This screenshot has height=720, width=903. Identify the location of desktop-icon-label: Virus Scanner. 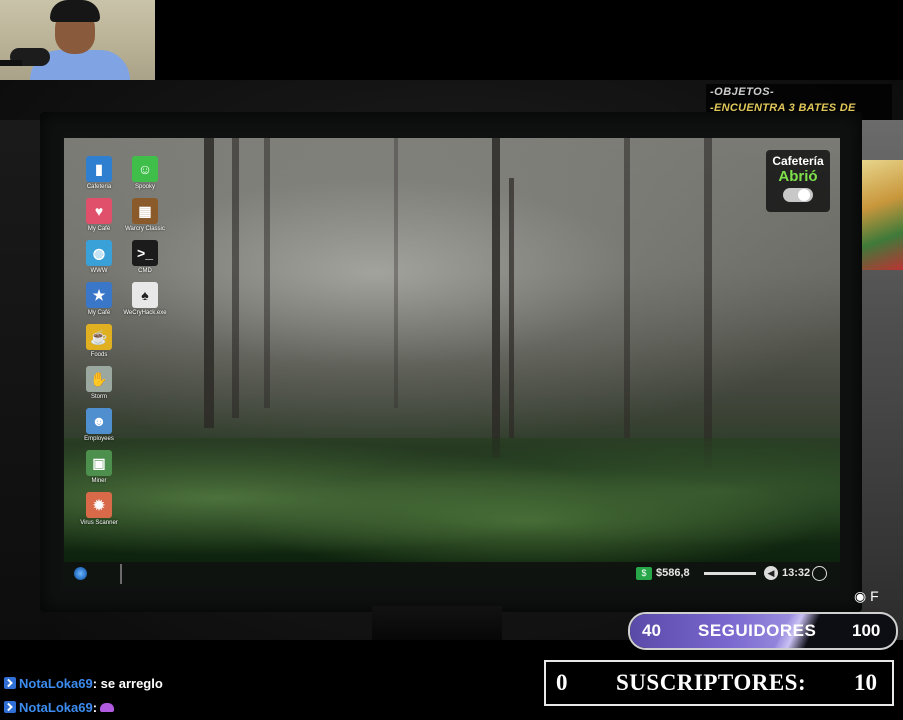
(99, 523).